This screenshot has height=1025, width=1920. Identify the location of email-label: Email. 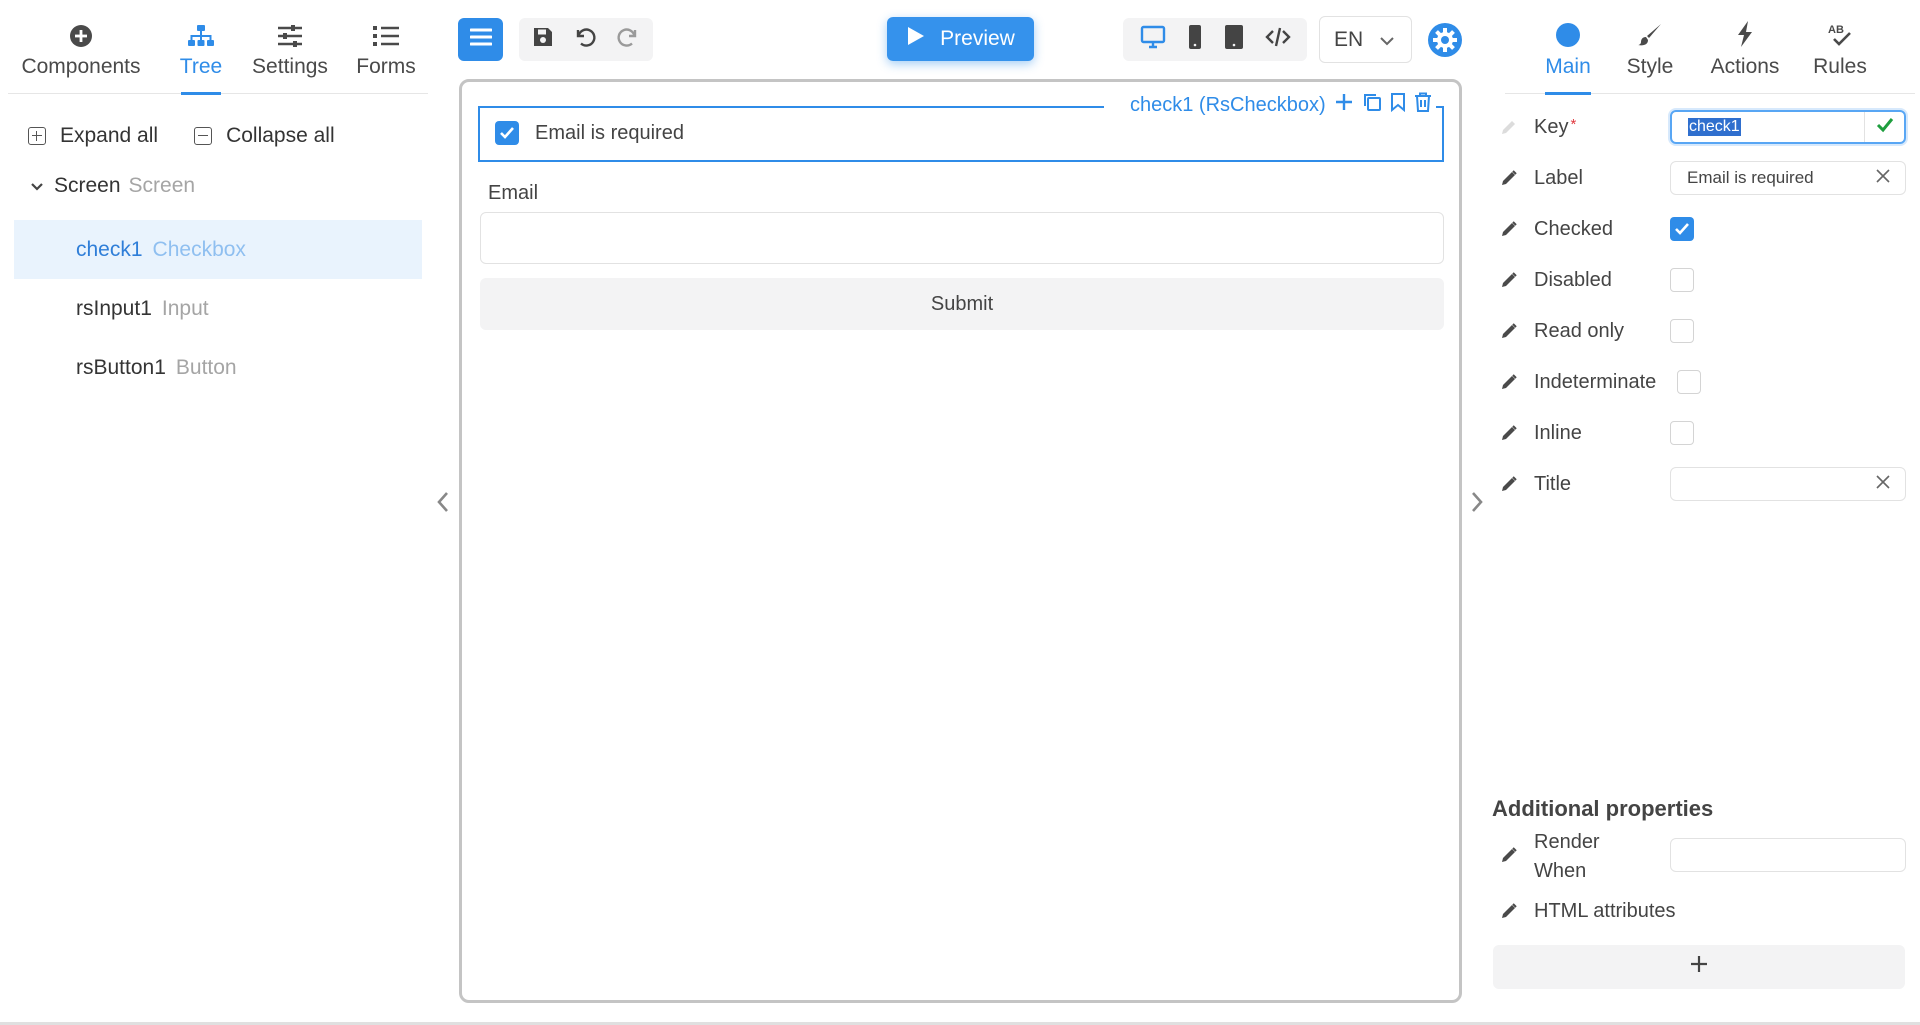
(513, 193).